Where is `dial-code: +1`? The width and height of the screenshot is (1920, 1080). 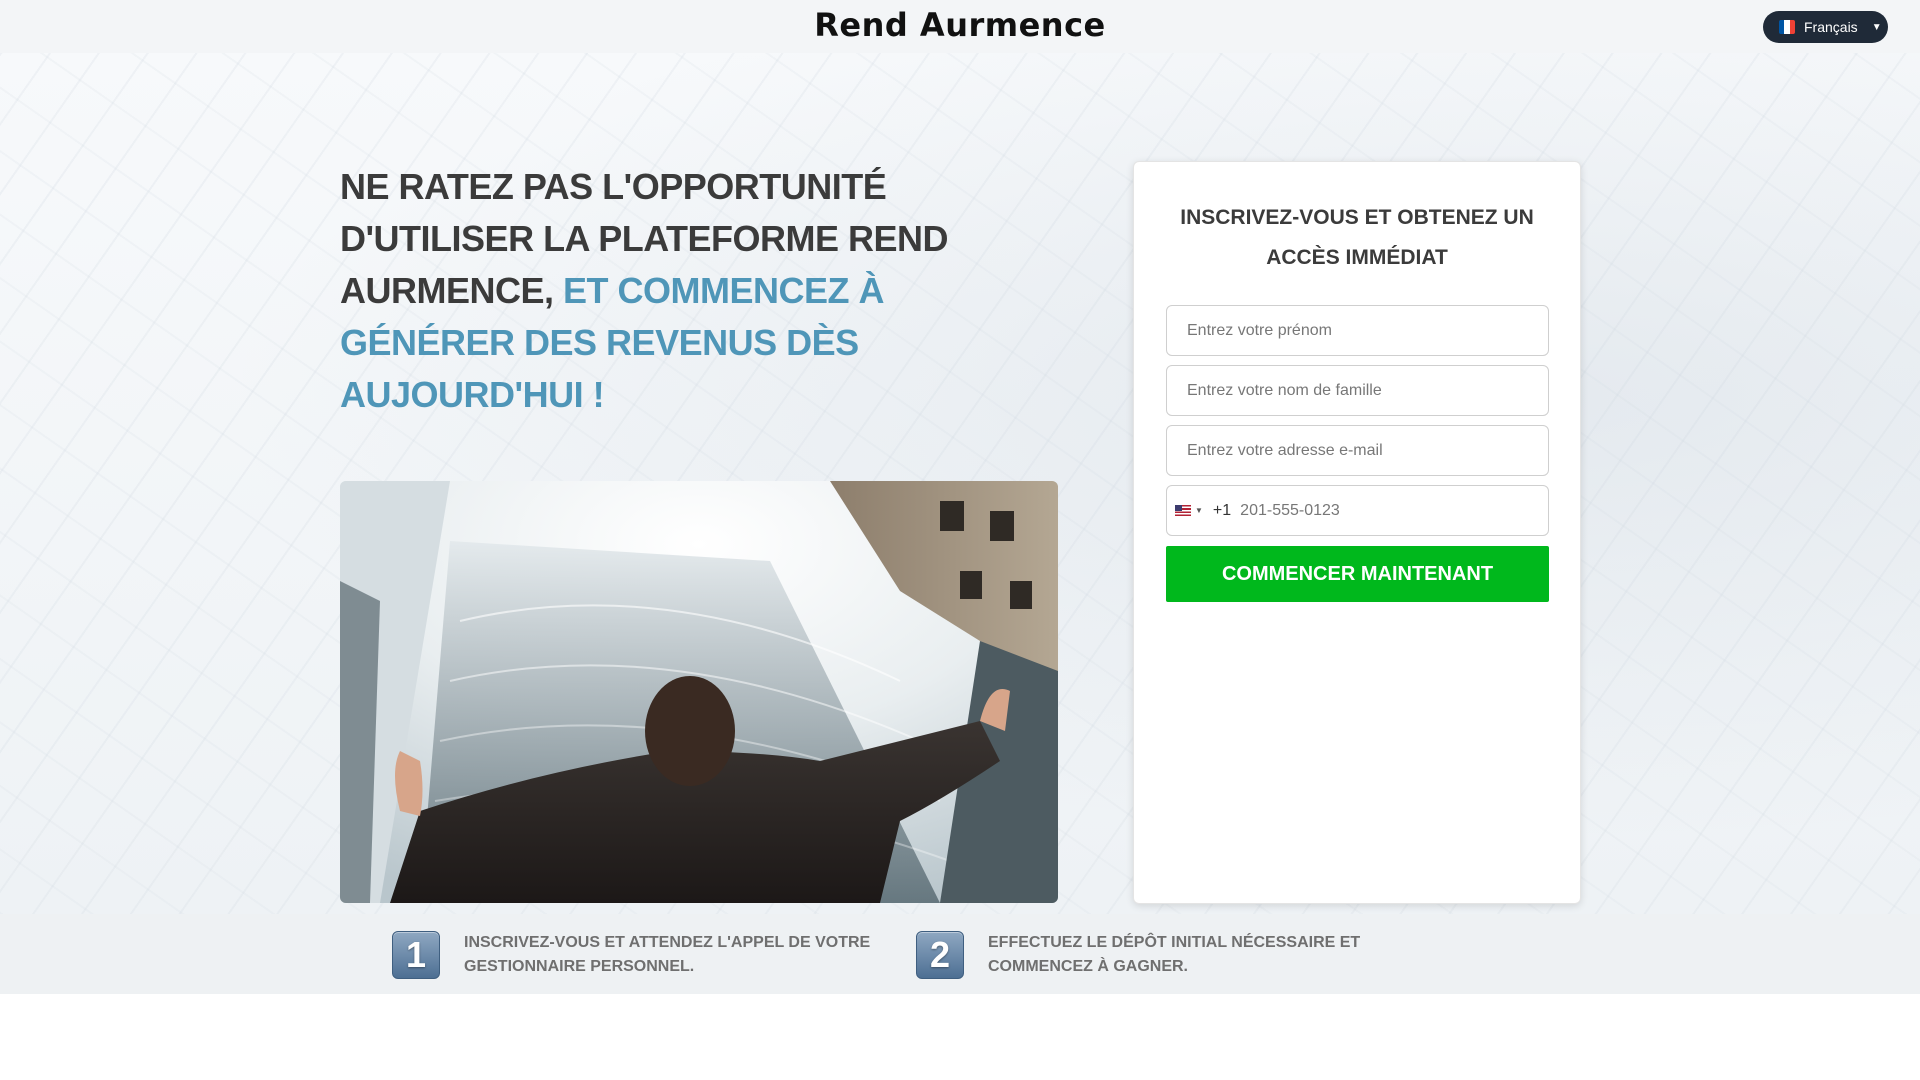
dial-code: +1 is located at coordinates (1222, 510).